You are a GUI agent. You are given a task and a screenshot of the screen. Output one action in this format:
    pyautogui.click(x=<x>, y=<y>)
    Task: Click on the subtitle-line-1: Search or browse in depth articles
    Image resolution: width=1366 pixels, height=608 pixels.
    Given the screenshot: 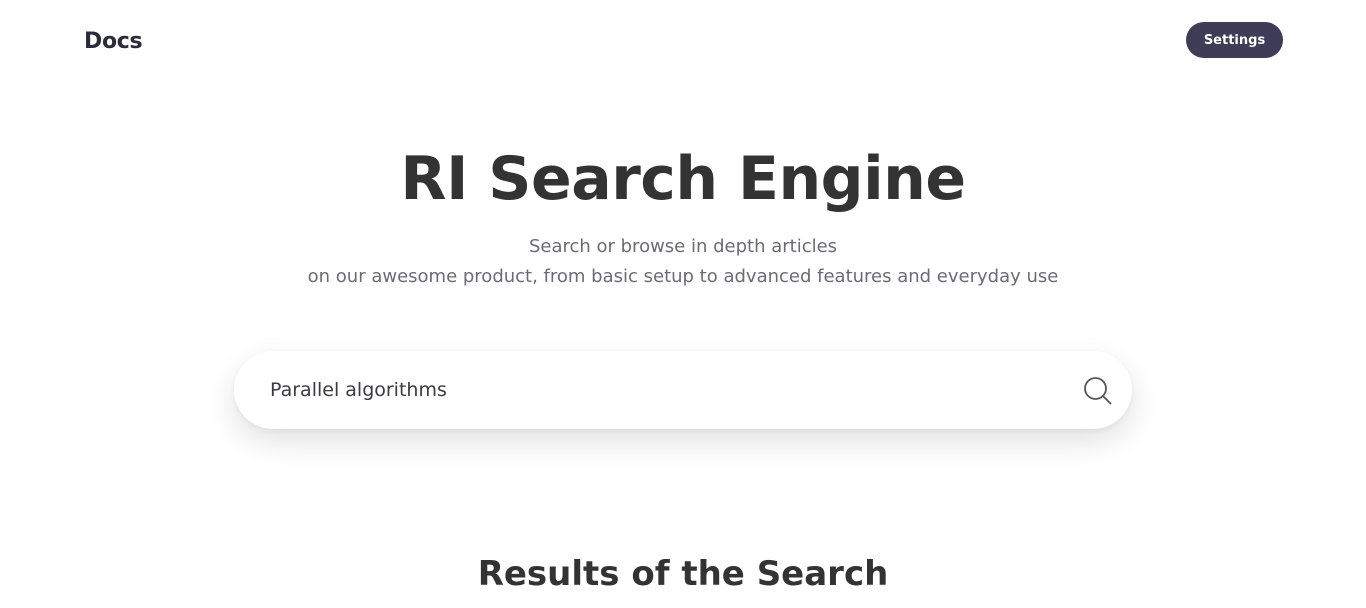 What is the action you would take?
    pyautogui.click(x=683, y=246)
    